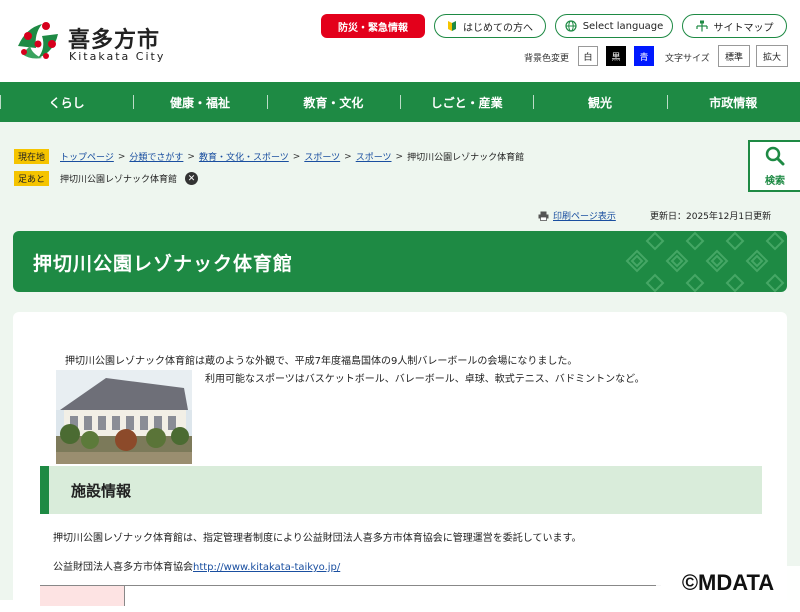  I want to click on association-name: 公益財団法人喜多方市体育協会, so click(123, 567).